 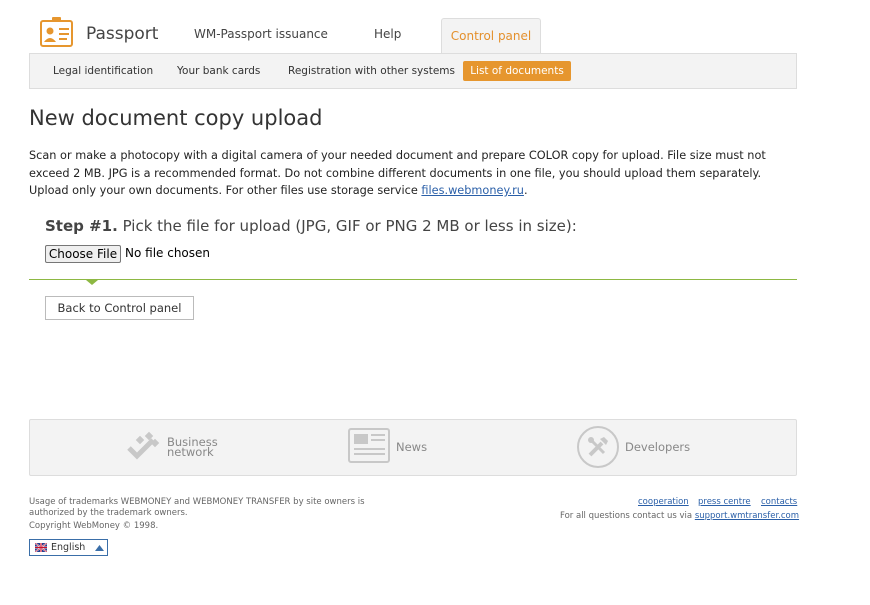 What do you see at coordinates (94, 526) in the screenshot?
I see `copyright: Copyright WebMoney © 1998.` at bounding box center [94, 526].